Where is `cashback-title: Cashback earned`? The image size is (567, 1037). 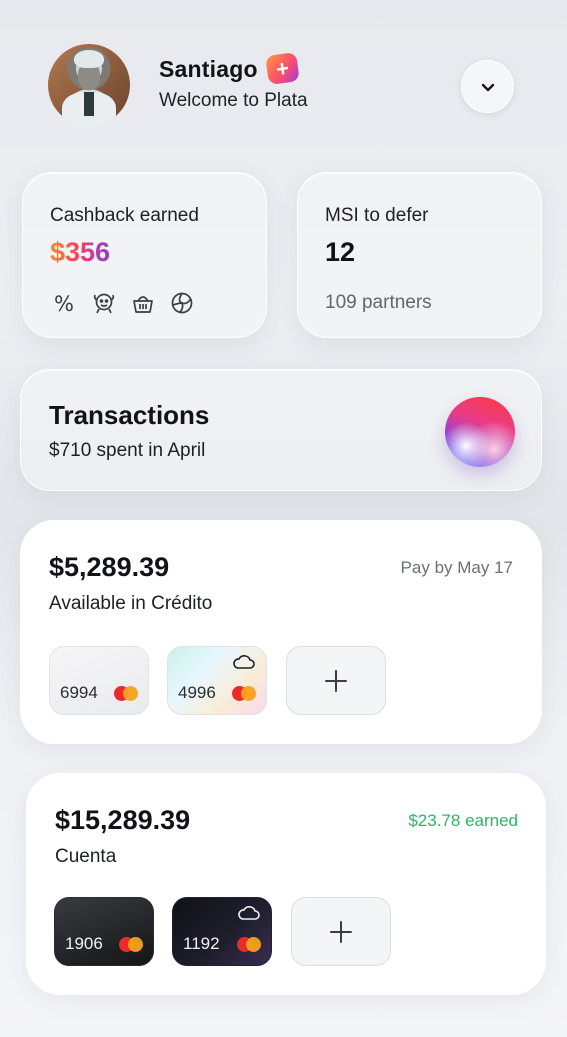
cashback-title: Cashback earned is located at coordinates (124, 215).